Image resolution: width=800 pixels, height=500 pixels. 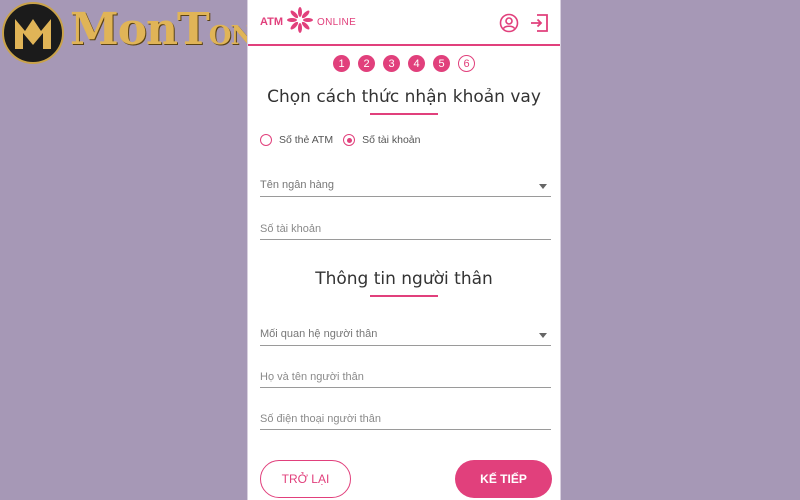 I want to click on relative-name-field, so click(x=405, y=378).